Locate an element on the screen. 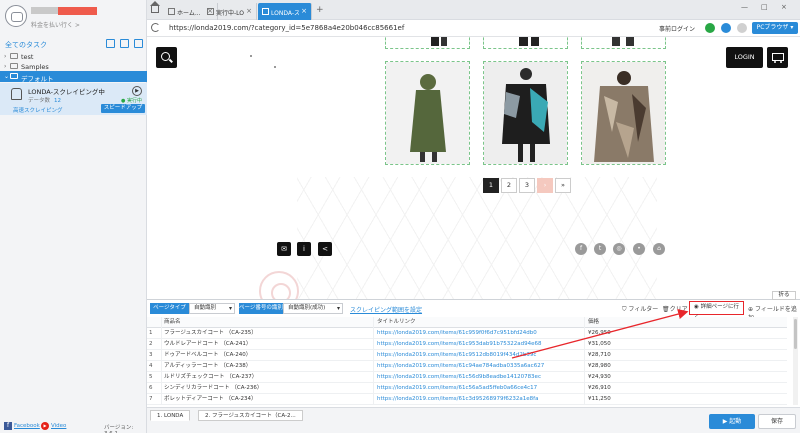 The image size is (800, 433). scrape-range-link: スクレイピング範囲を設定 is located at coordinates (386, 309).